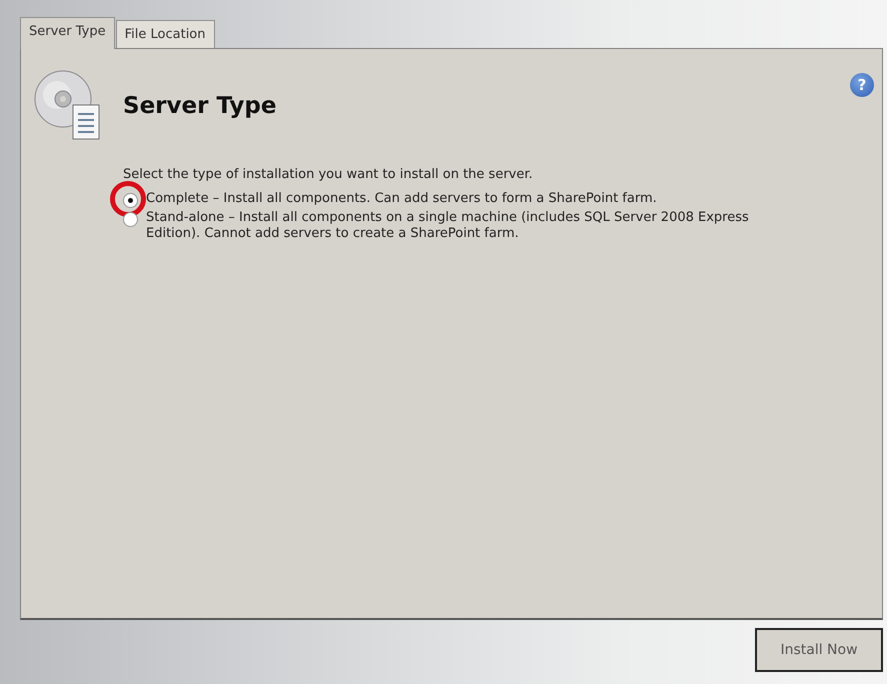 Image resolution: width=887 pixels, height=684 pixels. I want to click on install-button: Install Now, so click(819, 650).